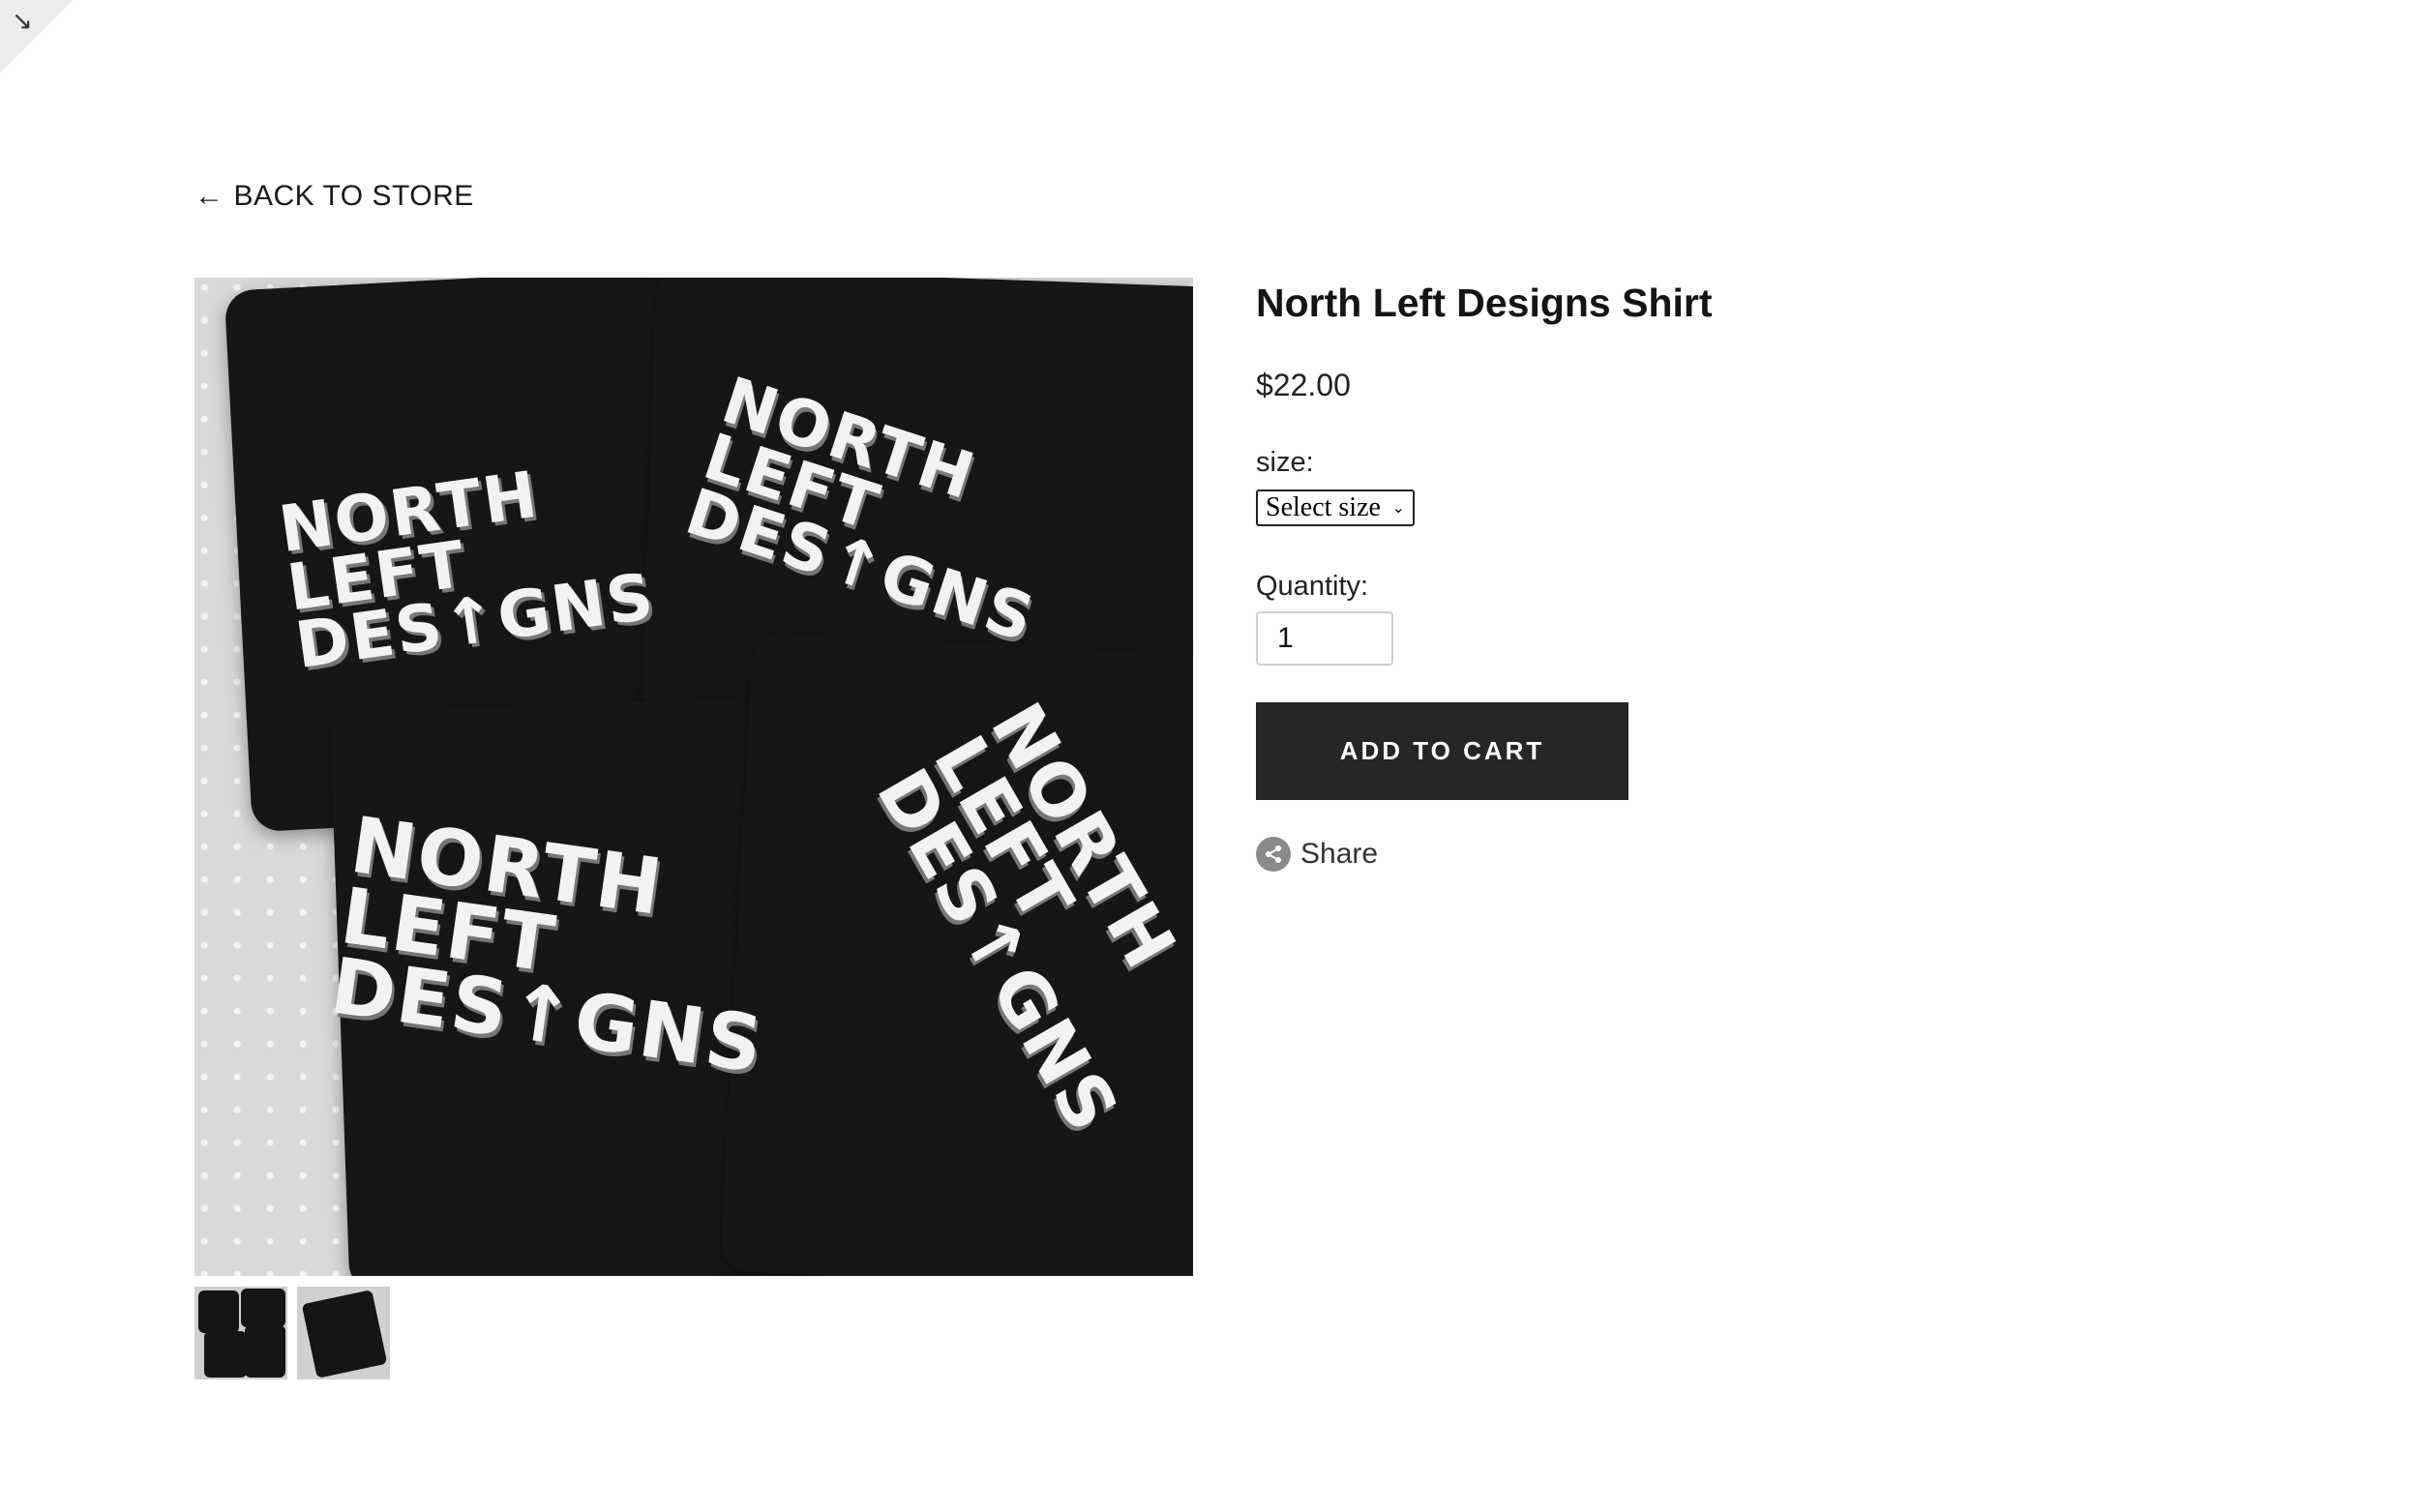  I want to click on share-icon, so click(1274, 855).